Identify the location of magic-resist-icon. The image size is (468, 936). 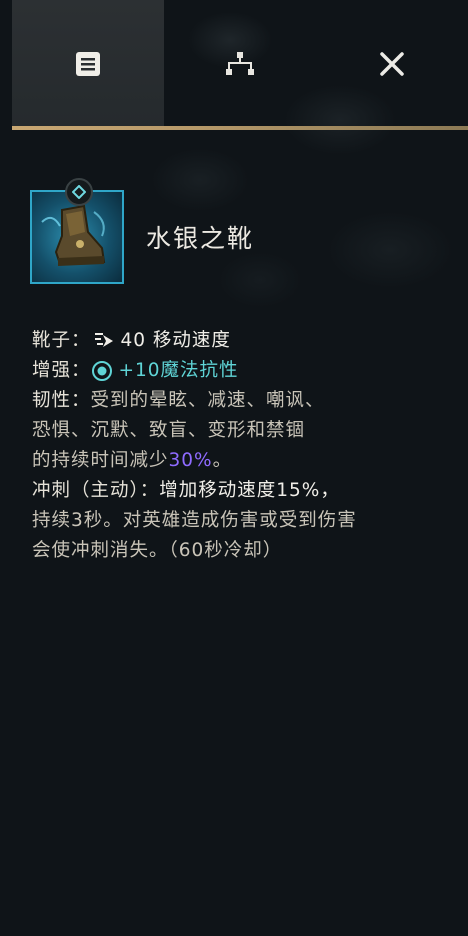
(101, 371).